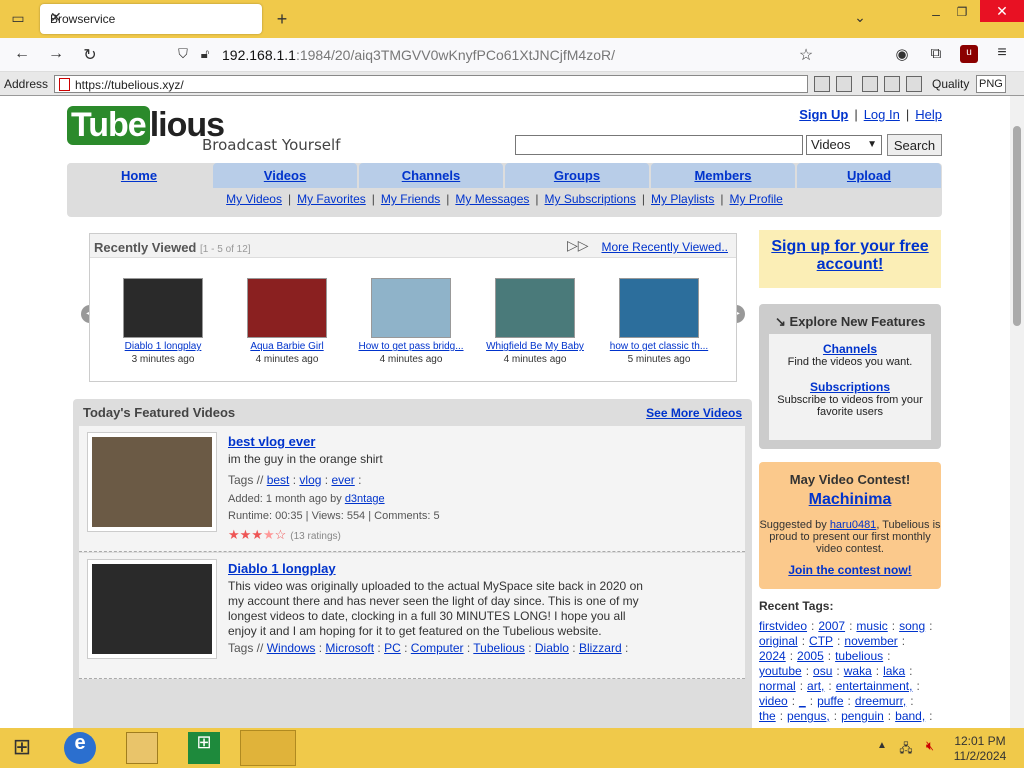 Image resolution: width=1024 pixels, height=768 pixels. Describe the element at coordinates (1002, 53) in the screenshot. I see `menu-icon: ≡` at that location.